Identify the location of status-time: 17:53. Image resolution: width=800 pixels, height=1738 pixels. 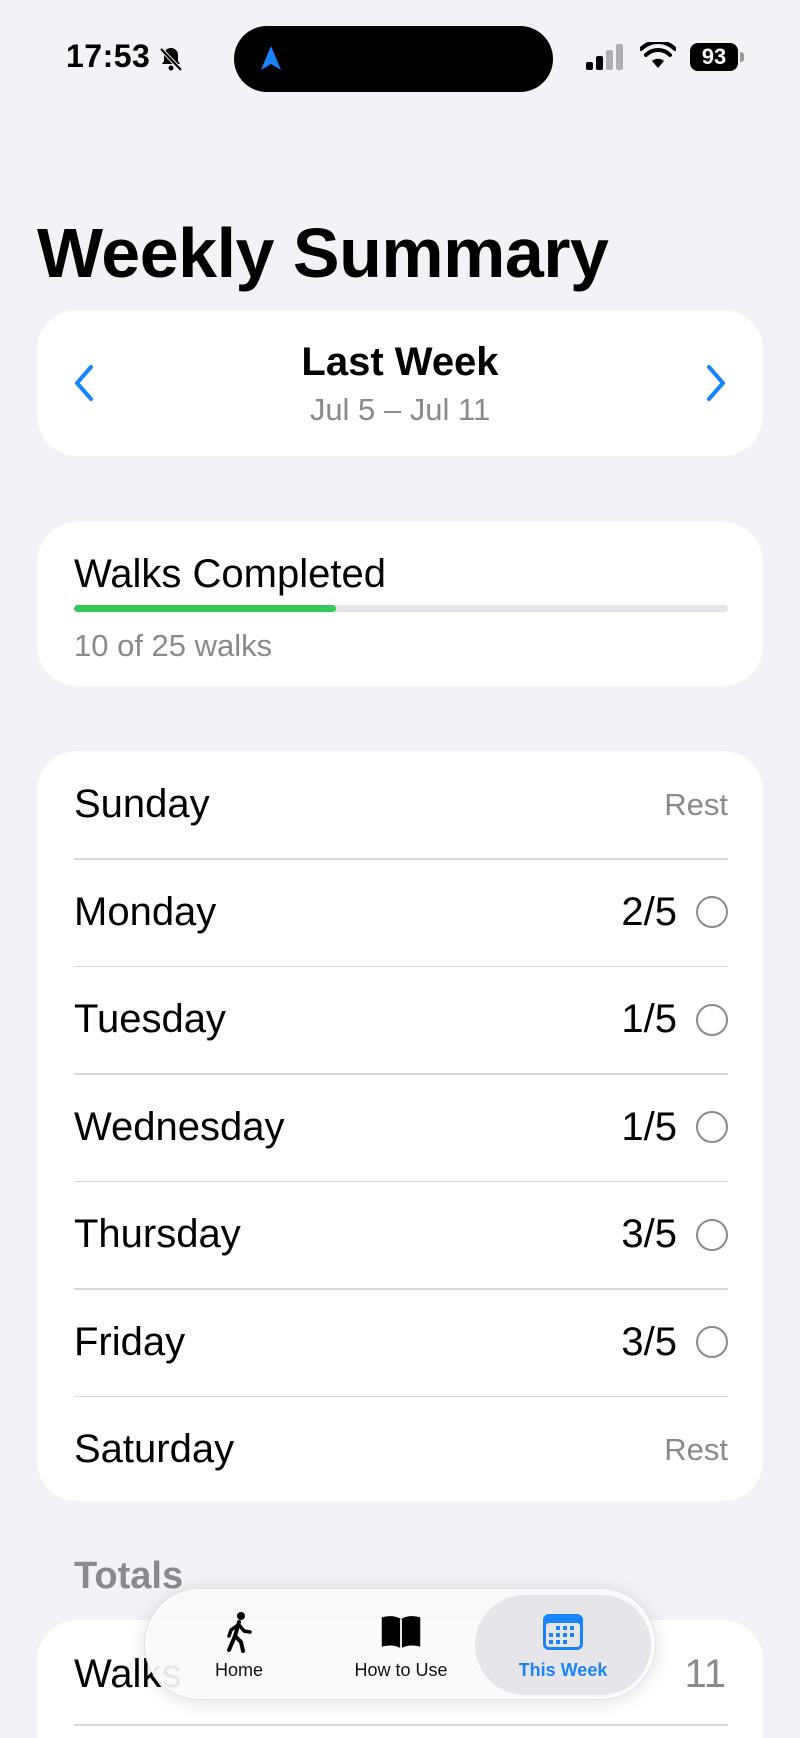
(108, 56).